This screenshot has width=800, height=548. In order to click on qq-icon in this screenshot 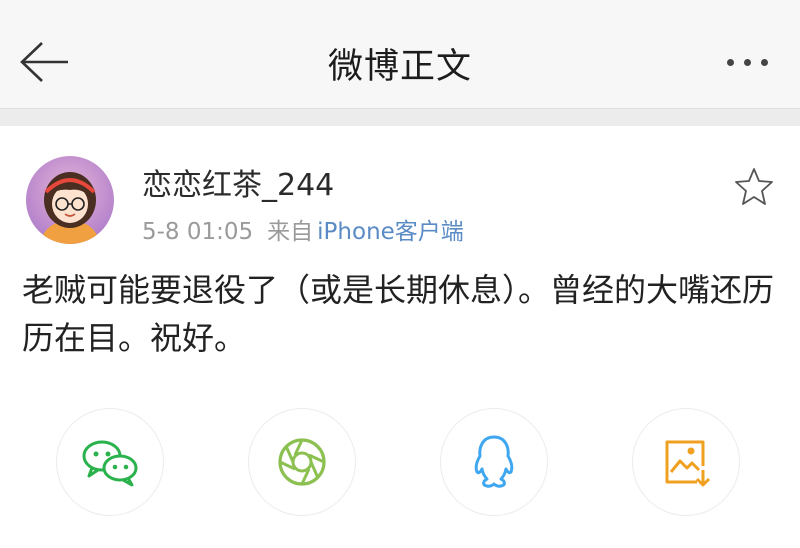, I will do `click(494, 461)`.